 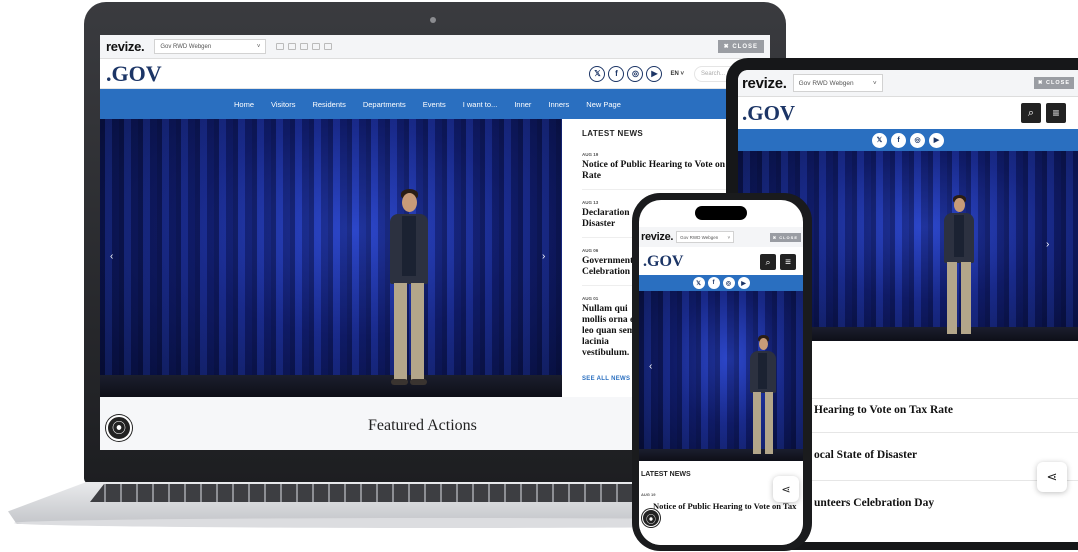 What do you see at coordinates (433, 20) in the screenshot?
I see `laptop-camera` at bounding box center [433, 20].